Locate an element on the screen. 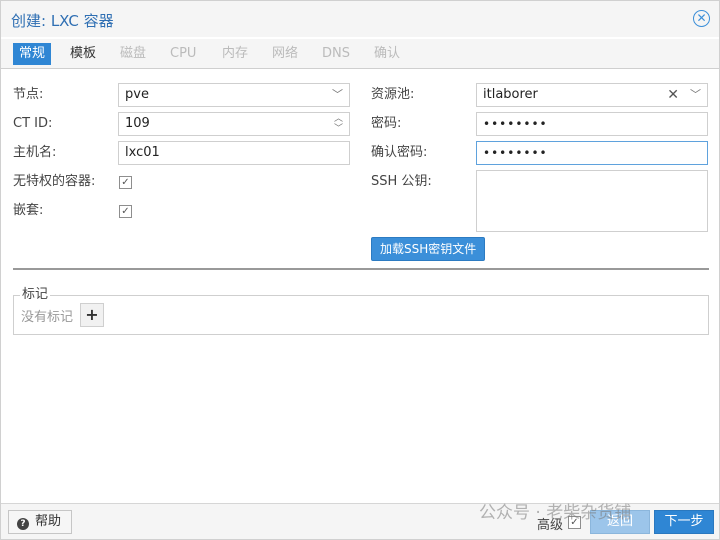  ctid-spinner: 109 ︿ ﹀ is located at coordinates (234, 124).